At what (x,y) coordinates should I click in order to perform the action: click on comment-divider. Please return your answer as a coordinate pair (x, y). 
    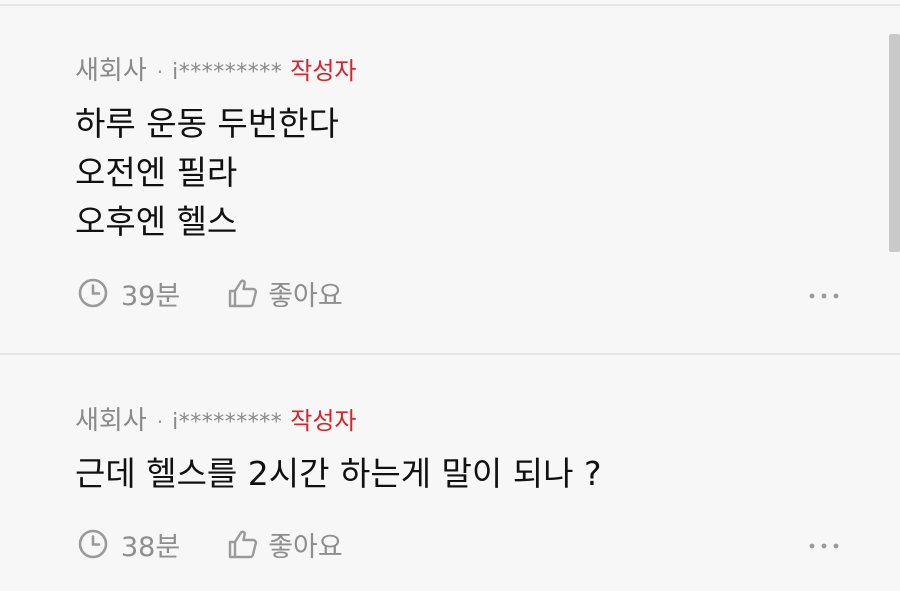
    Looking at the image, I should click on (450, 354).